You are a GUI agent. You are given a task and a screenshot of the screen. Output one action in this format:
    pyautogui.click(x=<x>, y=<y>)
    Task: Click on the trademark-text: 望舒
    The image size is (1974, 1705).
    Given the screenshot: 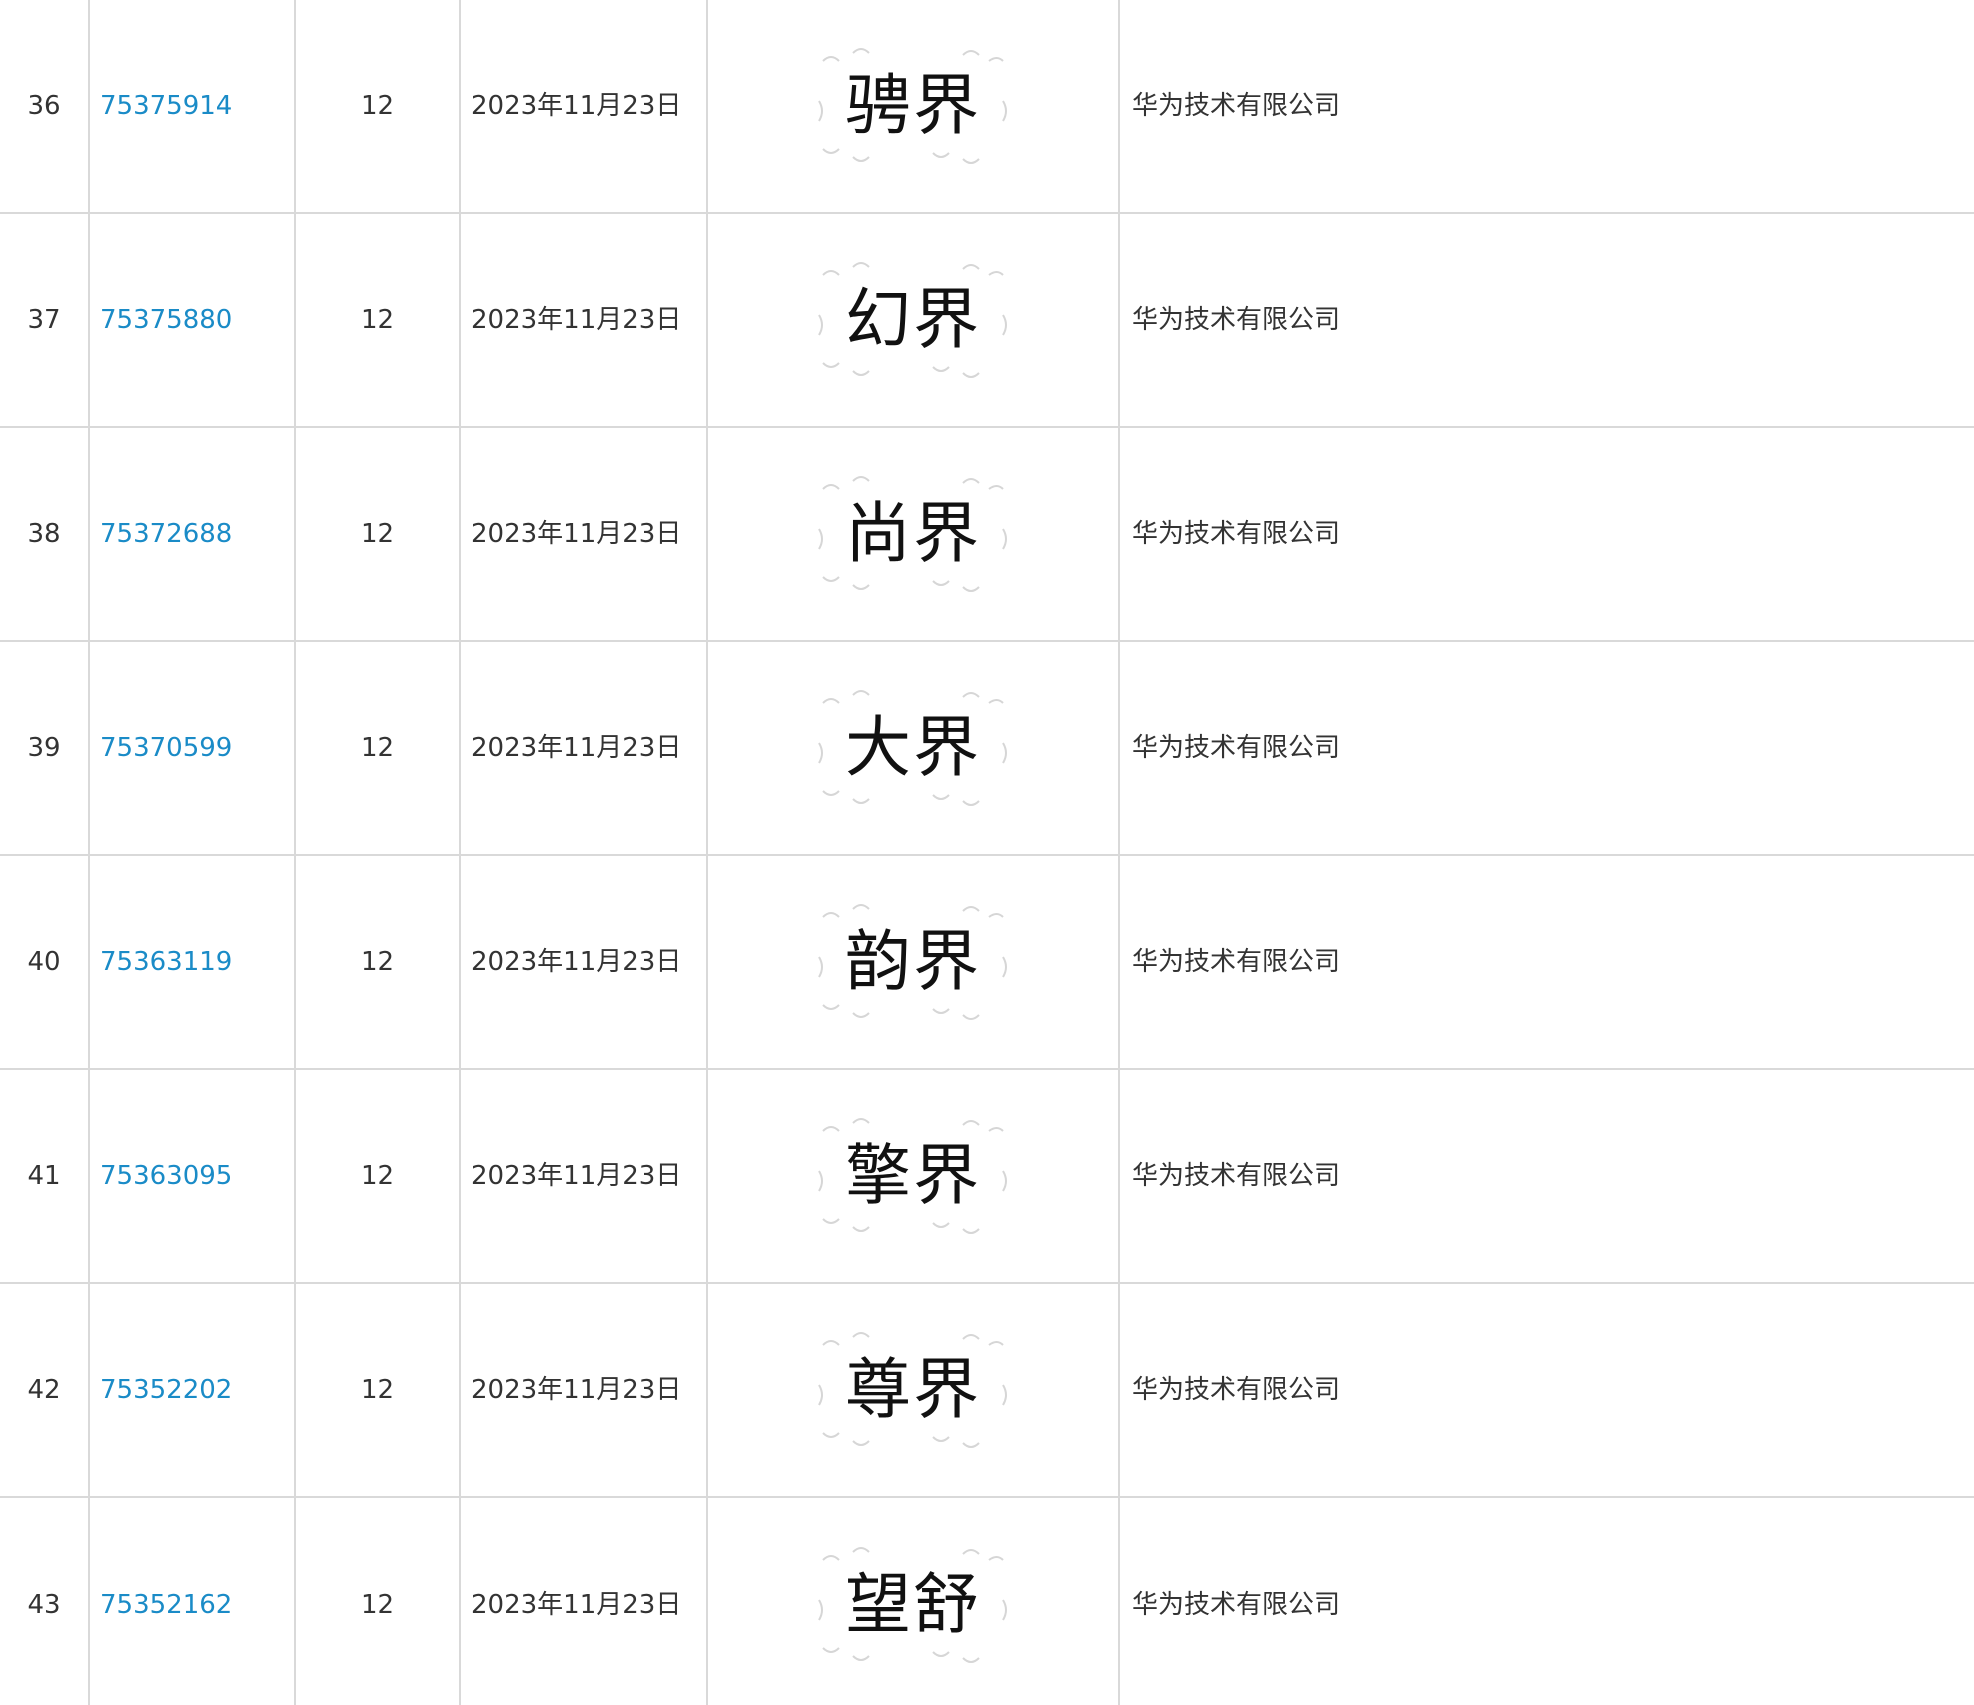 What is the action you would take?
    pyautogui.click(x=913, y=1604)
    